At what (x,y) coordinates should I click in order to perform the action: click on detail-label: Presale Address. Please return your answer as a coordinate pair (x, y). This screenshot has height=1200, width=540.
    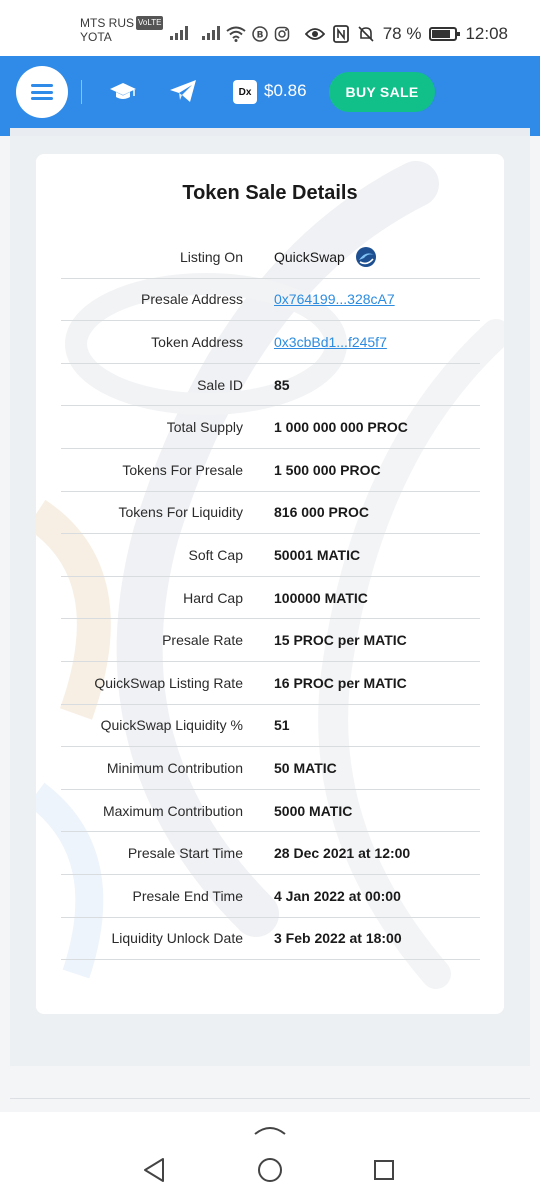
    Looking at the image, I should click on (192, 299).